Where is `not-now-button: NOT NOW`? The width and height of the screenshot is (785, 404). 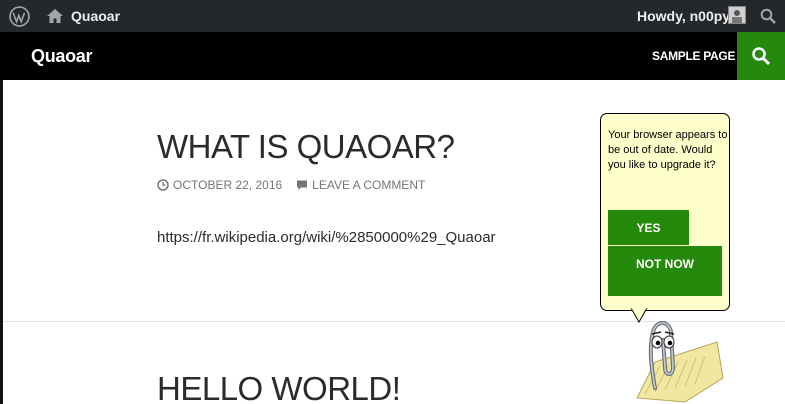
not-now-button: NOT NOW is located at coordinates (665, 271).